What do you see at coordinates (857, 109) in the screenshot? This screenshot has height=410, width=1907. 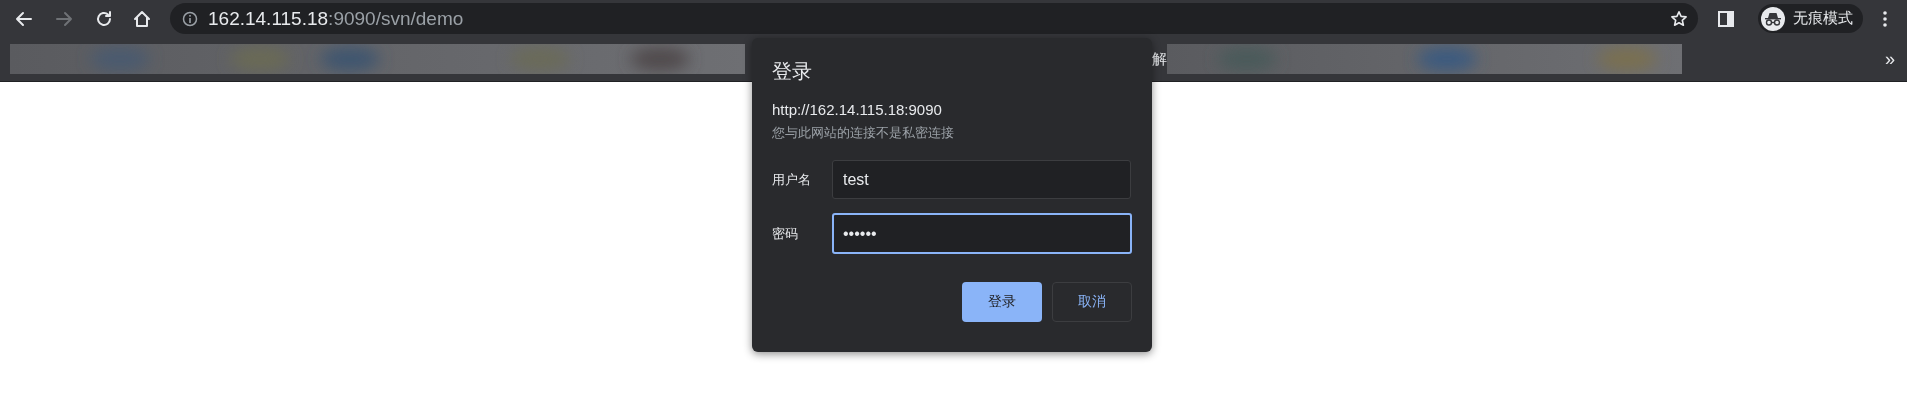 I see `site-url: http://162.14.115.18:9090` at bounding box center [857, 109].